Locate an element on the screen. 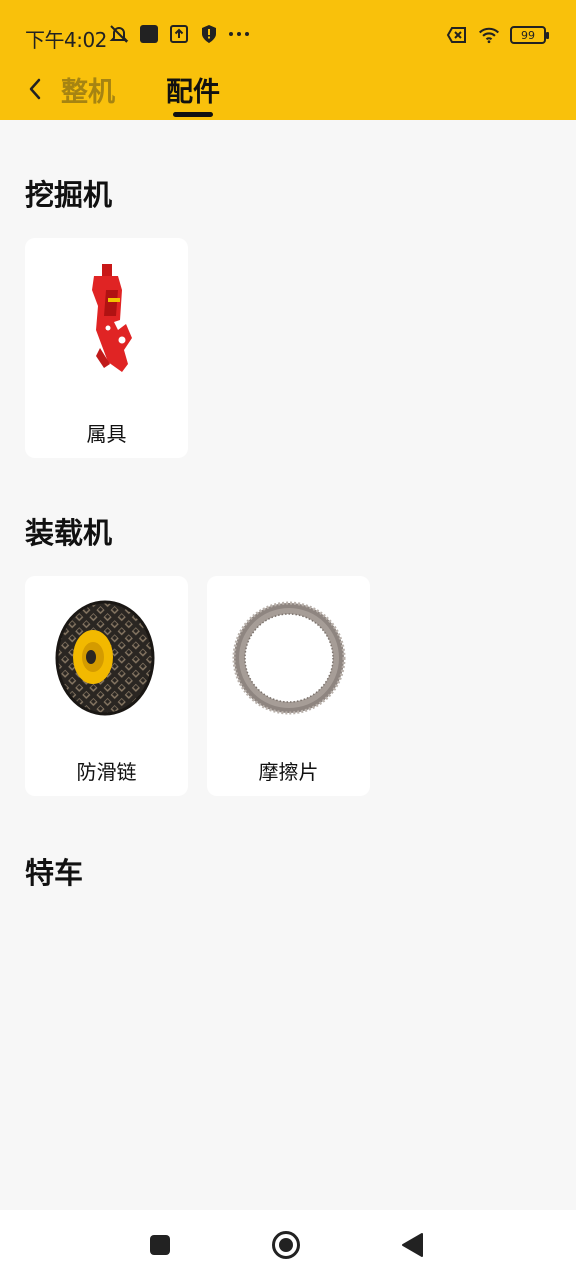  category-card-attachments: 属具 is located at coordinates (106, 348).